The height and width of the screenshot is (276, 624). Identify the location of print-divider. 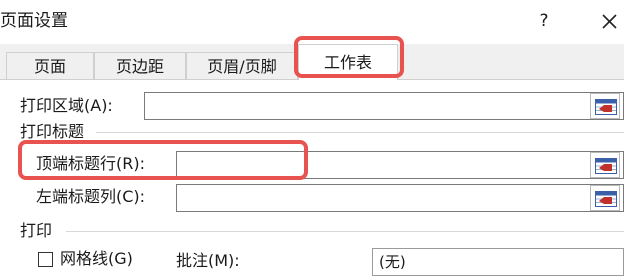
(345, 231).